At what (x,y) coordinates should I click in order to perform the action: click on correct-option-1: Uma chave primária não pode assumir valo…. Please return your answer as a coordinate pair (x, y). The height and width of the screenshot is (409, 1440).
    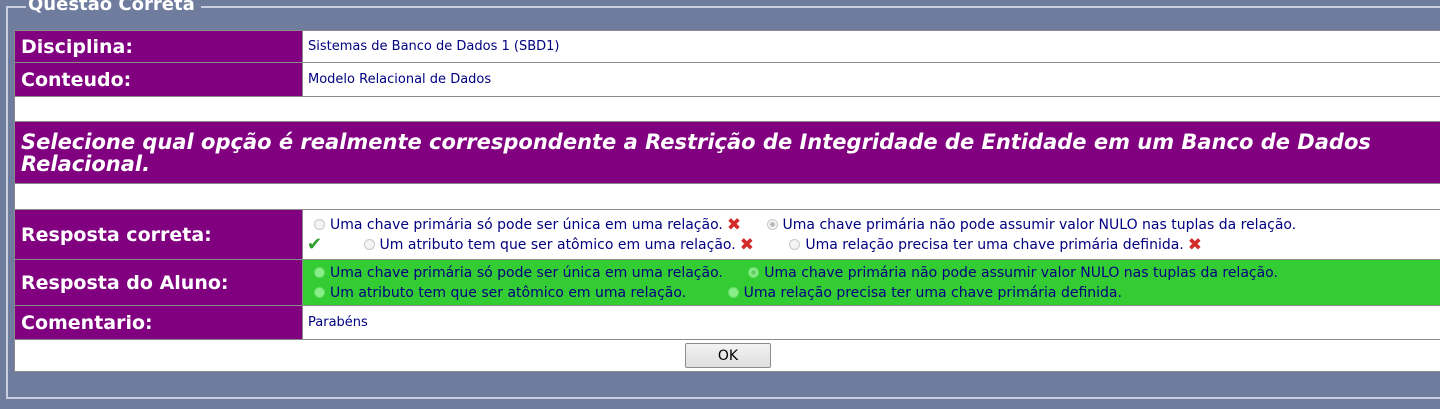
    Looking at the image, I should click on (1028, 225).